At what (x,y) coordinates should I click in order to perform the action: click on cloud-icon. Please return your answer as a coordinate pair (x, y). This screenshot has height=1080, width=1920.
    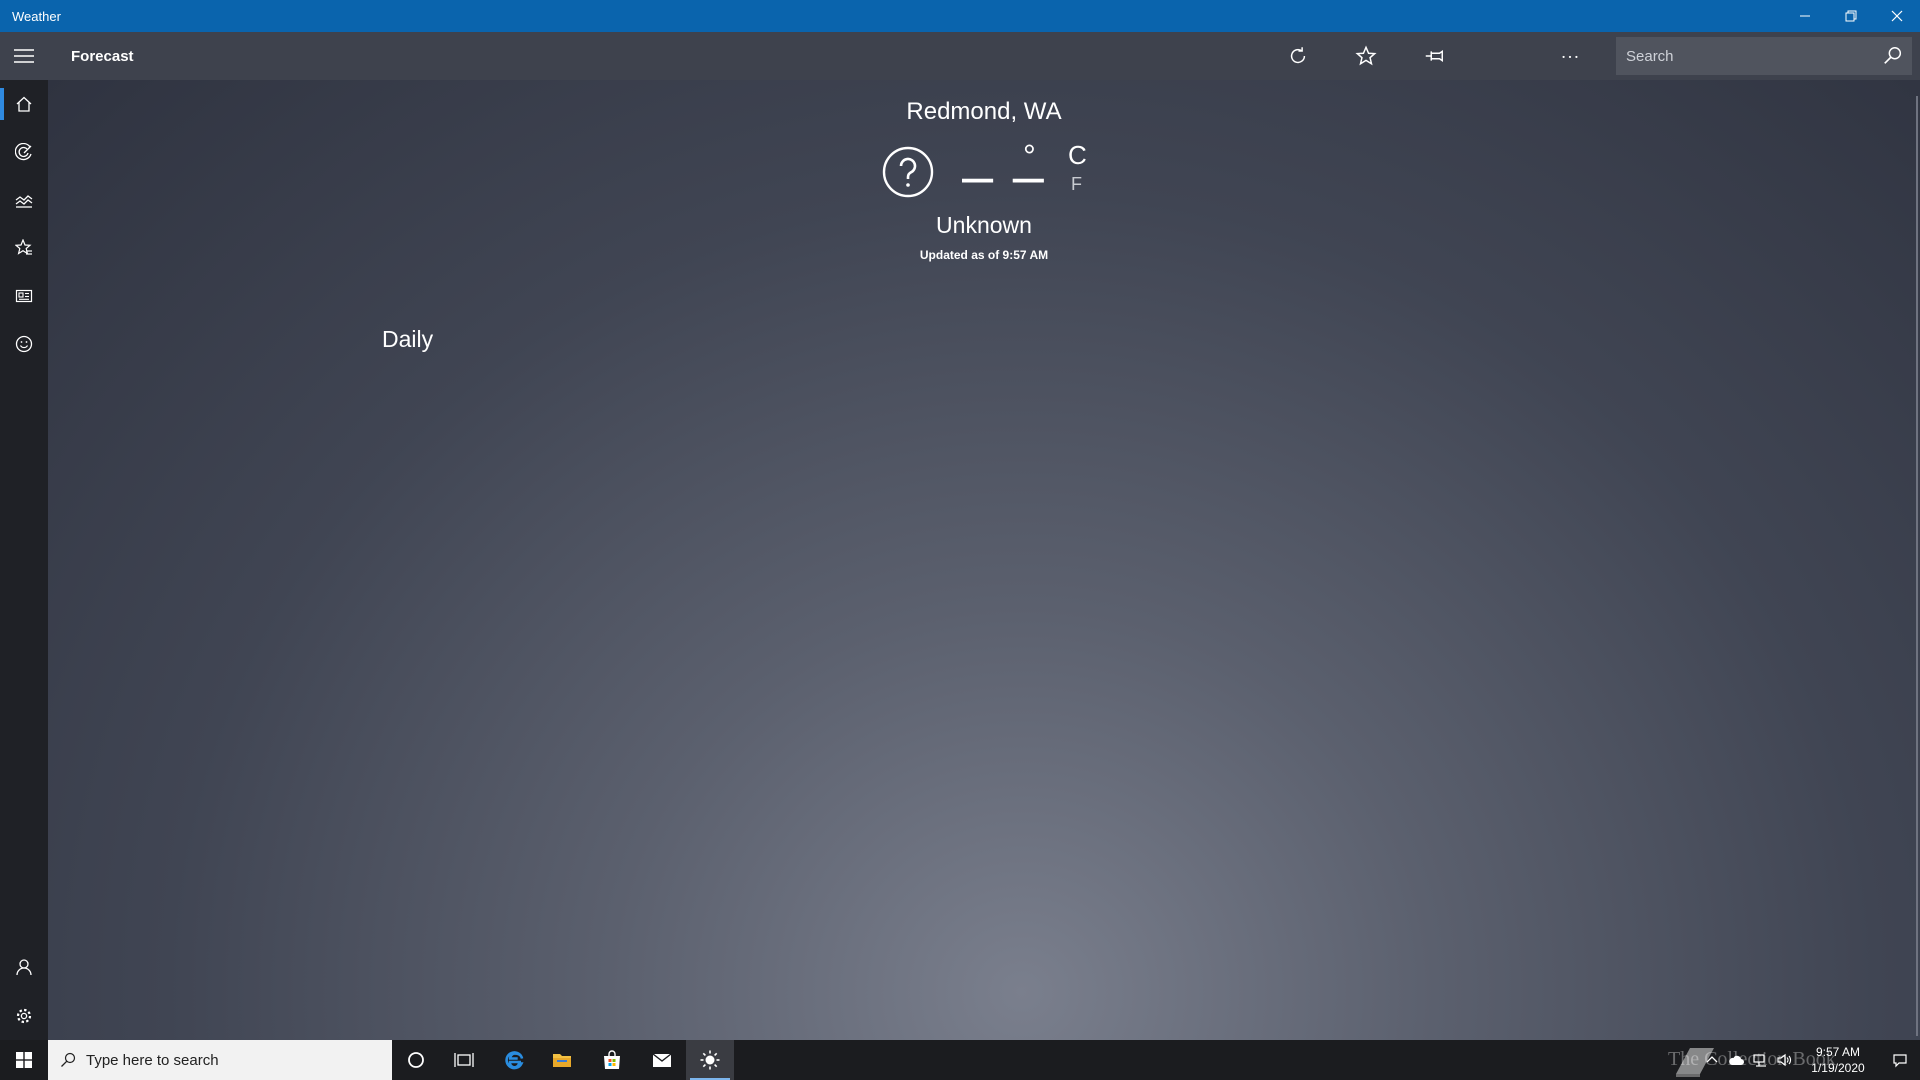
    Looking at the image, I should click on (1736, 1060).